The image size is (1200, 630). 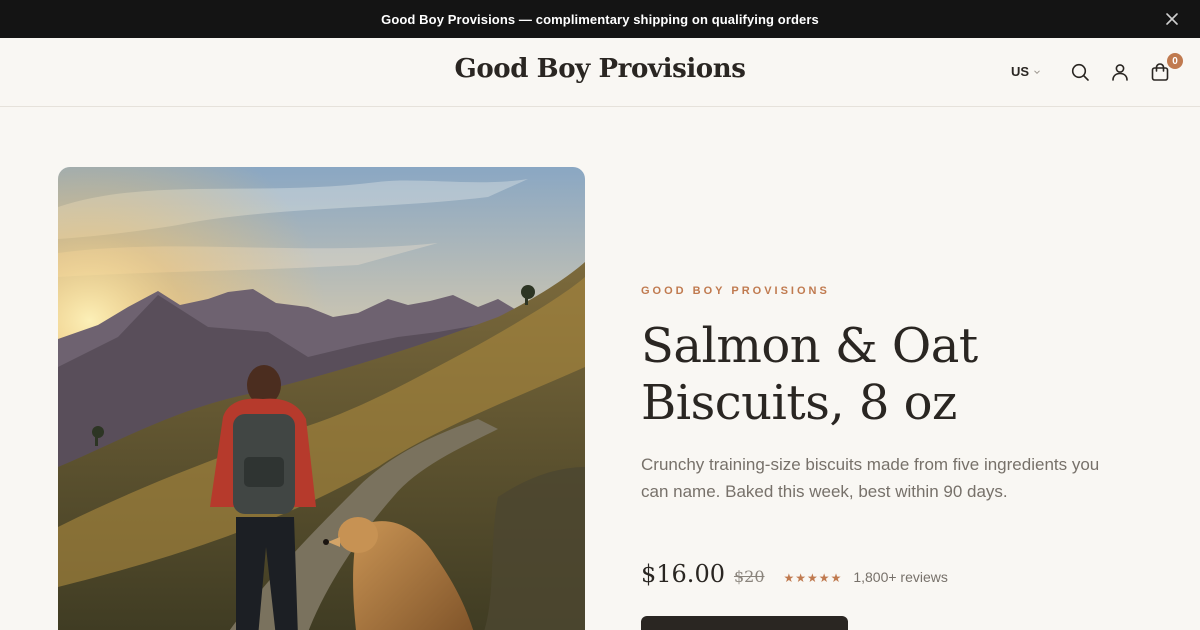 I want to click on account-icon, so click(x=1120, y=72).